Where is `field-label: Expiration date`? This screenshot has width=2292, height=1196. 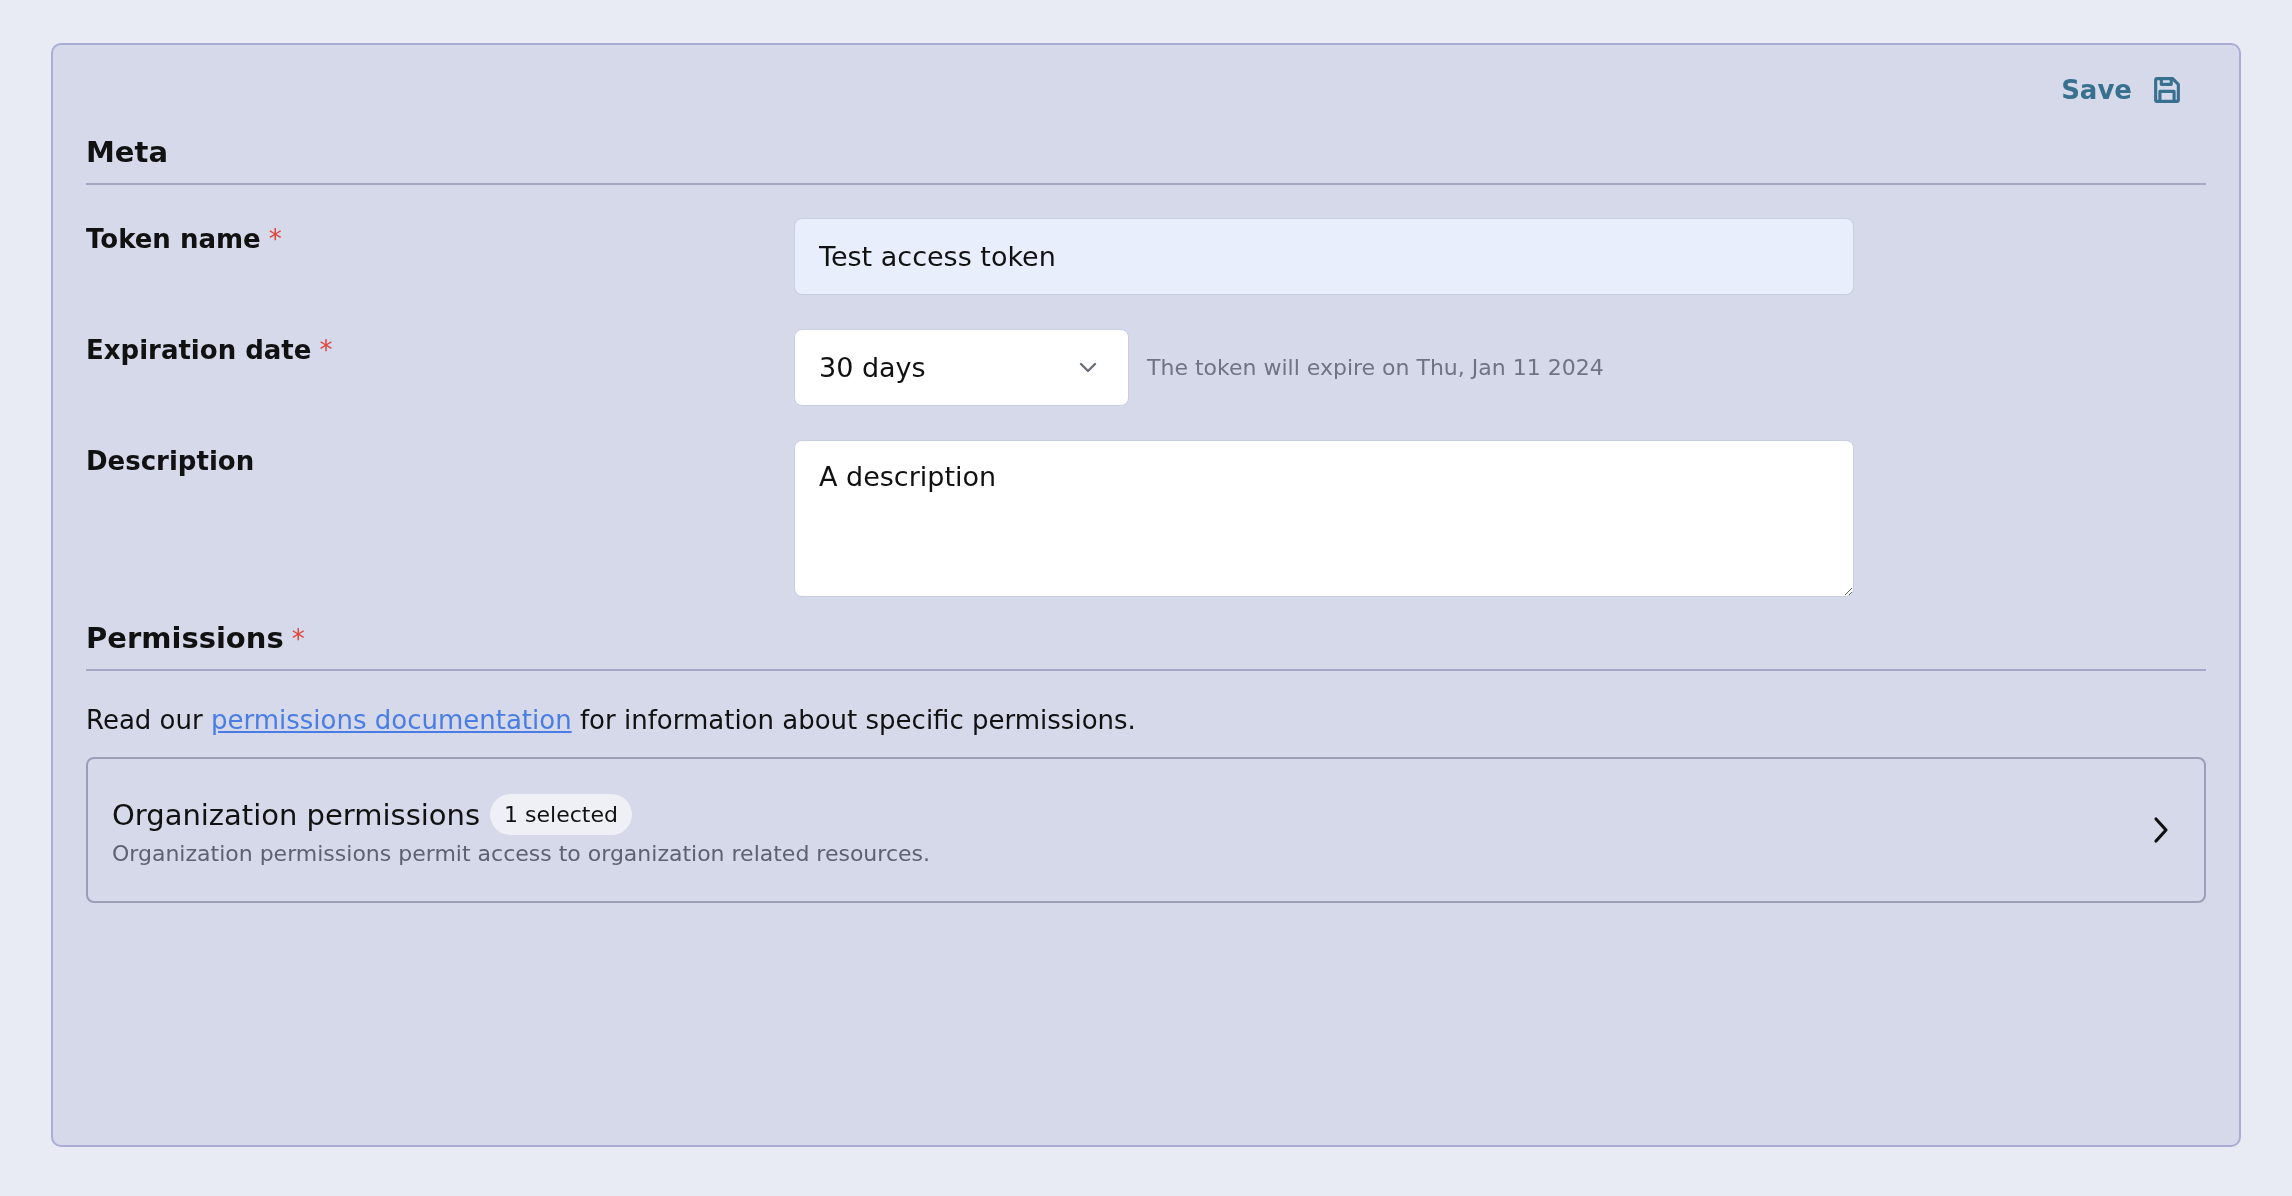
field-label: Expiration date is located at coordinates (199, 350).